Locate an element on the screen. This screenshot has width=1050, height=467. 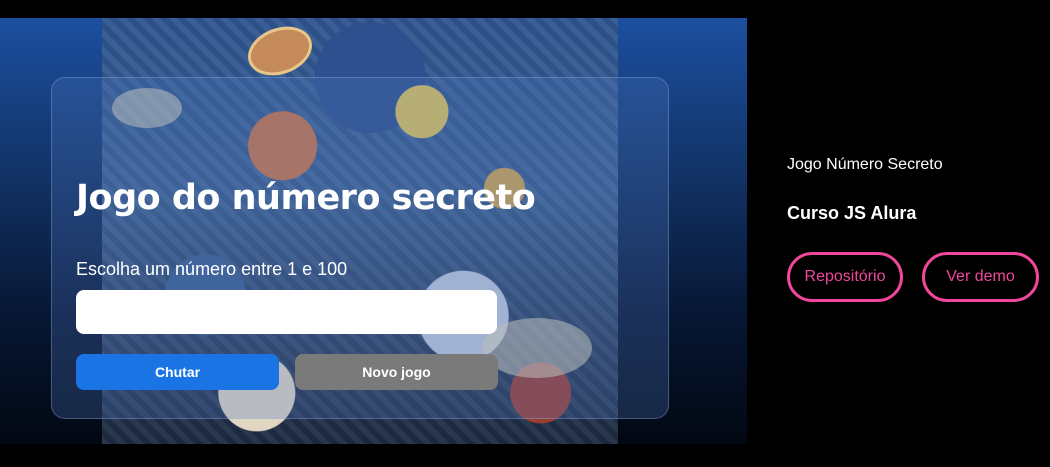
game-title: Jogo do número secreto is located at coordinates (306, 198).